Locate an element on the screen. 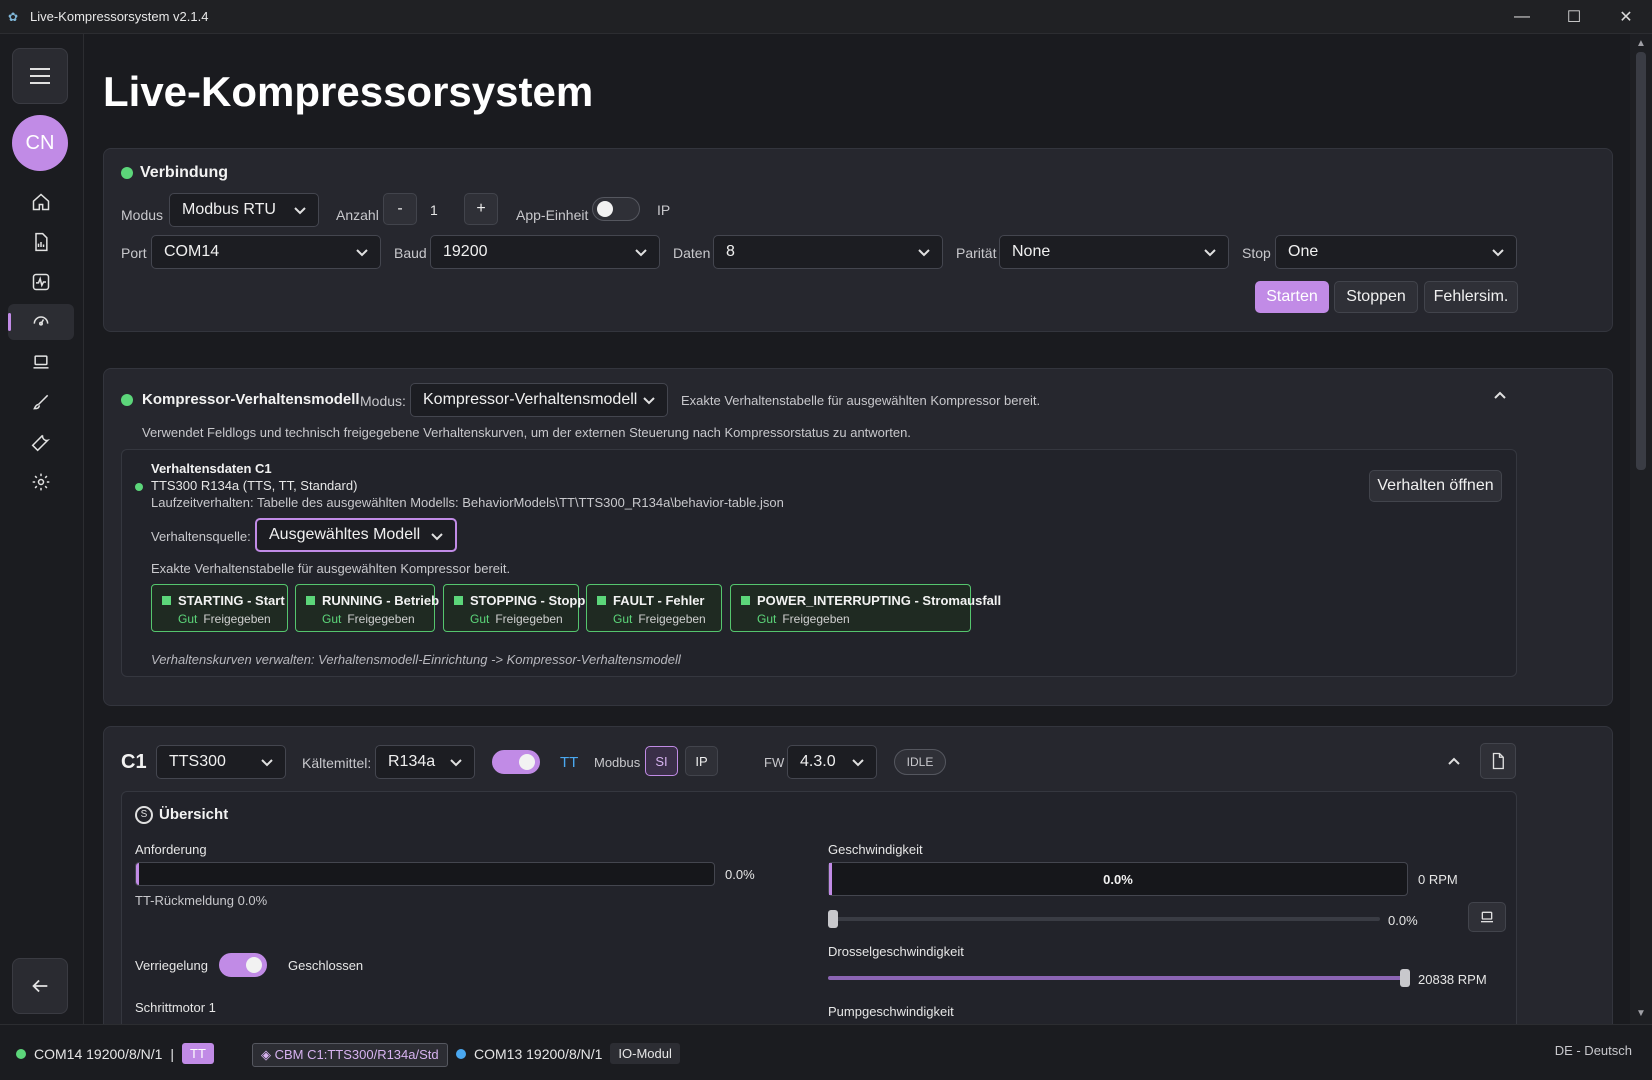 The height and width of the screenshot is (1080, 1652). app-icon: ✿ is located at coordinates (13, 16).